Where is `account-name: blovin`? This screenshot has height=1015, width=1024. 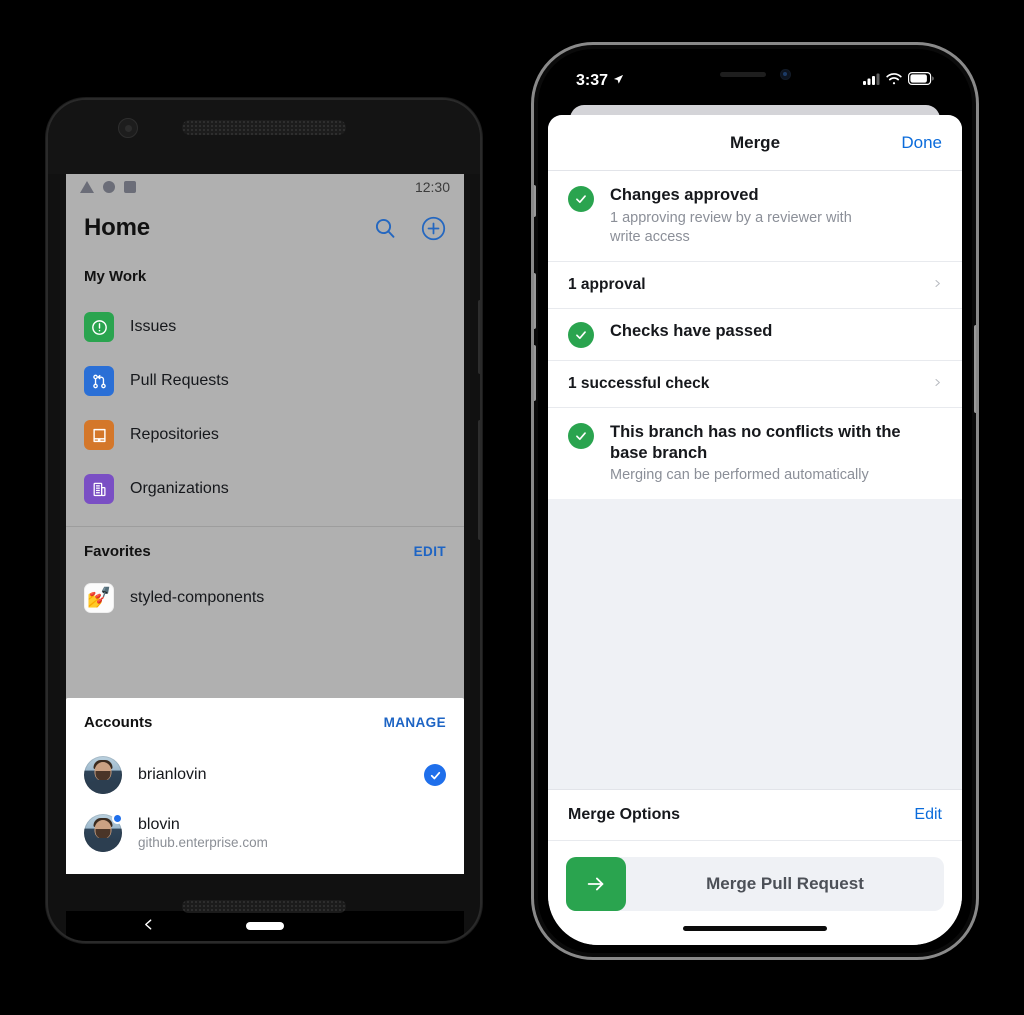
account-name: blovin is located at coordinates (159, 824).